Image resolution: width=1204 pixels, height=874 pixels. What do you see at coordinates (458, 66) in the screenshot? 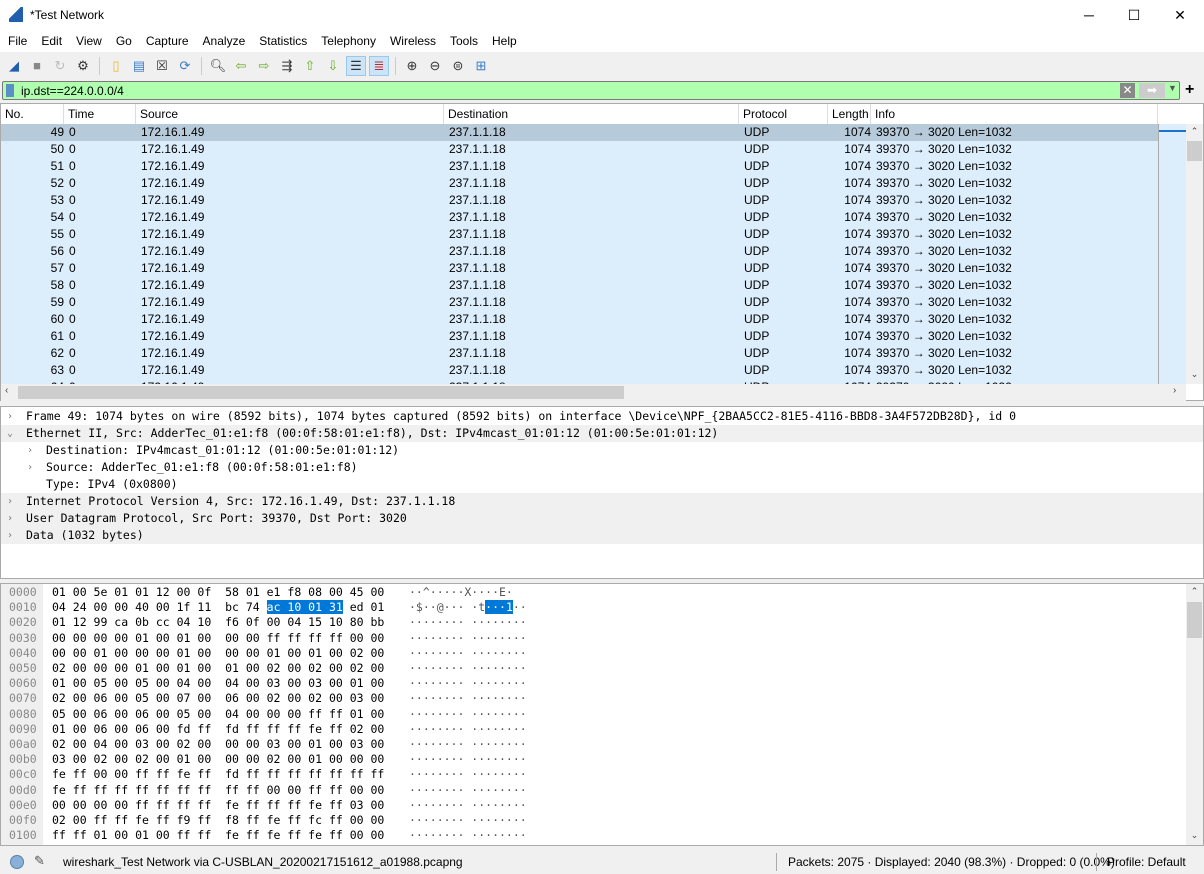
I see `normal-size-icon: ⊜` at bounding box center [458, 66].